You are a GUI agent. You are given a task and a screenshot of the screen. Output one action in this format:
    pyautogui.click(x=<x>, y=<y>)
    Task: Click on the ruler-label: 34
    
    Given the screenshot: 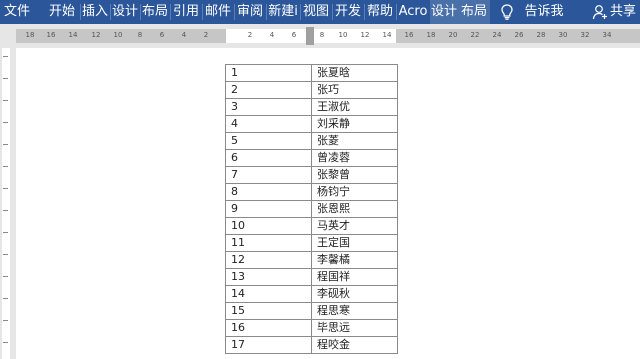 What is the action you would take?
    pyautogui.click(x=607, y=35)
    